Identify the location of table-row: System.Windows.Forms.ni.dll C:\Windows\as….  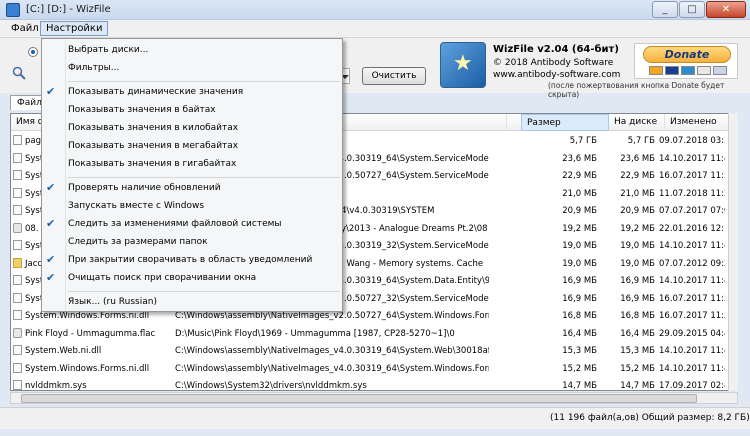
(368, 369).